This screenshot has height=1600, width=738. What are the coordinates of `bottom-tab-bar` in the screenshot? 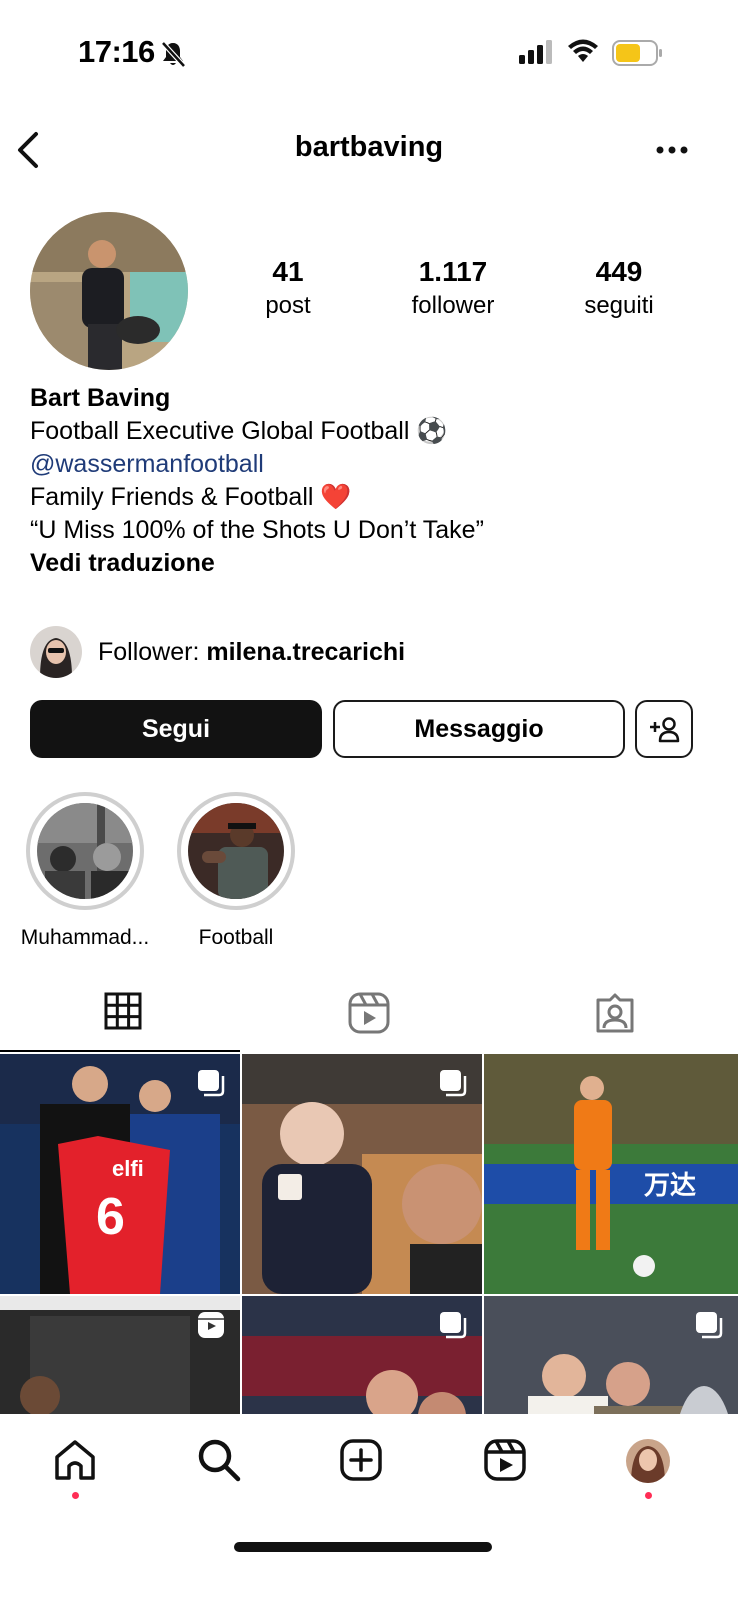 It's located at (369, 1507).